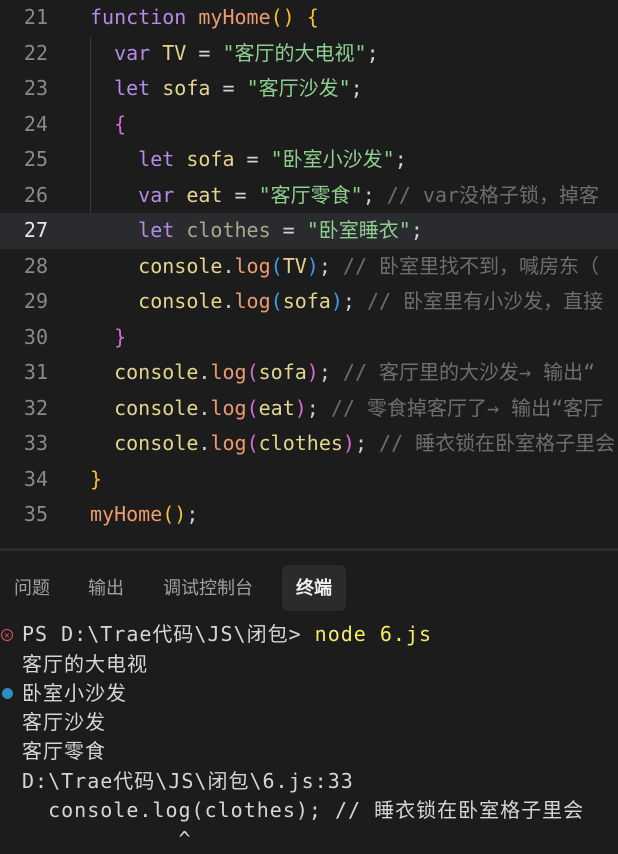 This screenshot has width=618, height=854. Describe the element at coordinates (309, 409) in the screenshot. I see `code-line: 32 console.log(eat); // 零食掉客厅了→ 输出“客厅` at that location.